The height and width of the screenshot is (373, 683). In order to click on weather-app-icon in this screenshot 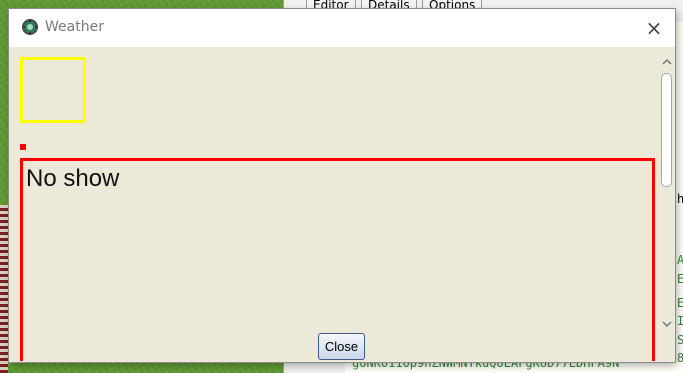, I will do `click(30, 27)`.